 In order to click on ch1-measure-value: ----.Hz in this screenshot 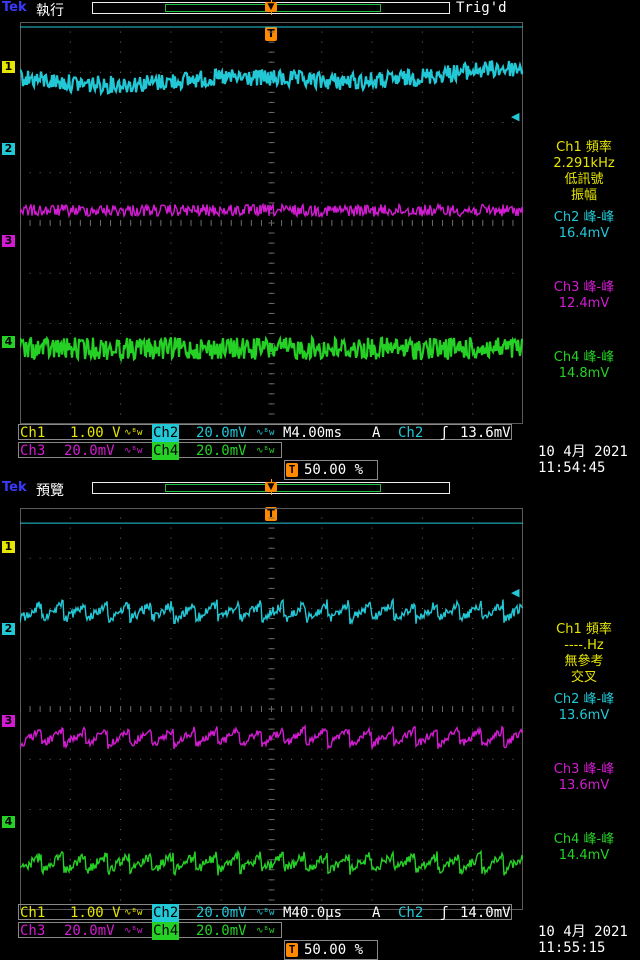, I will do `click(584, 645)`.